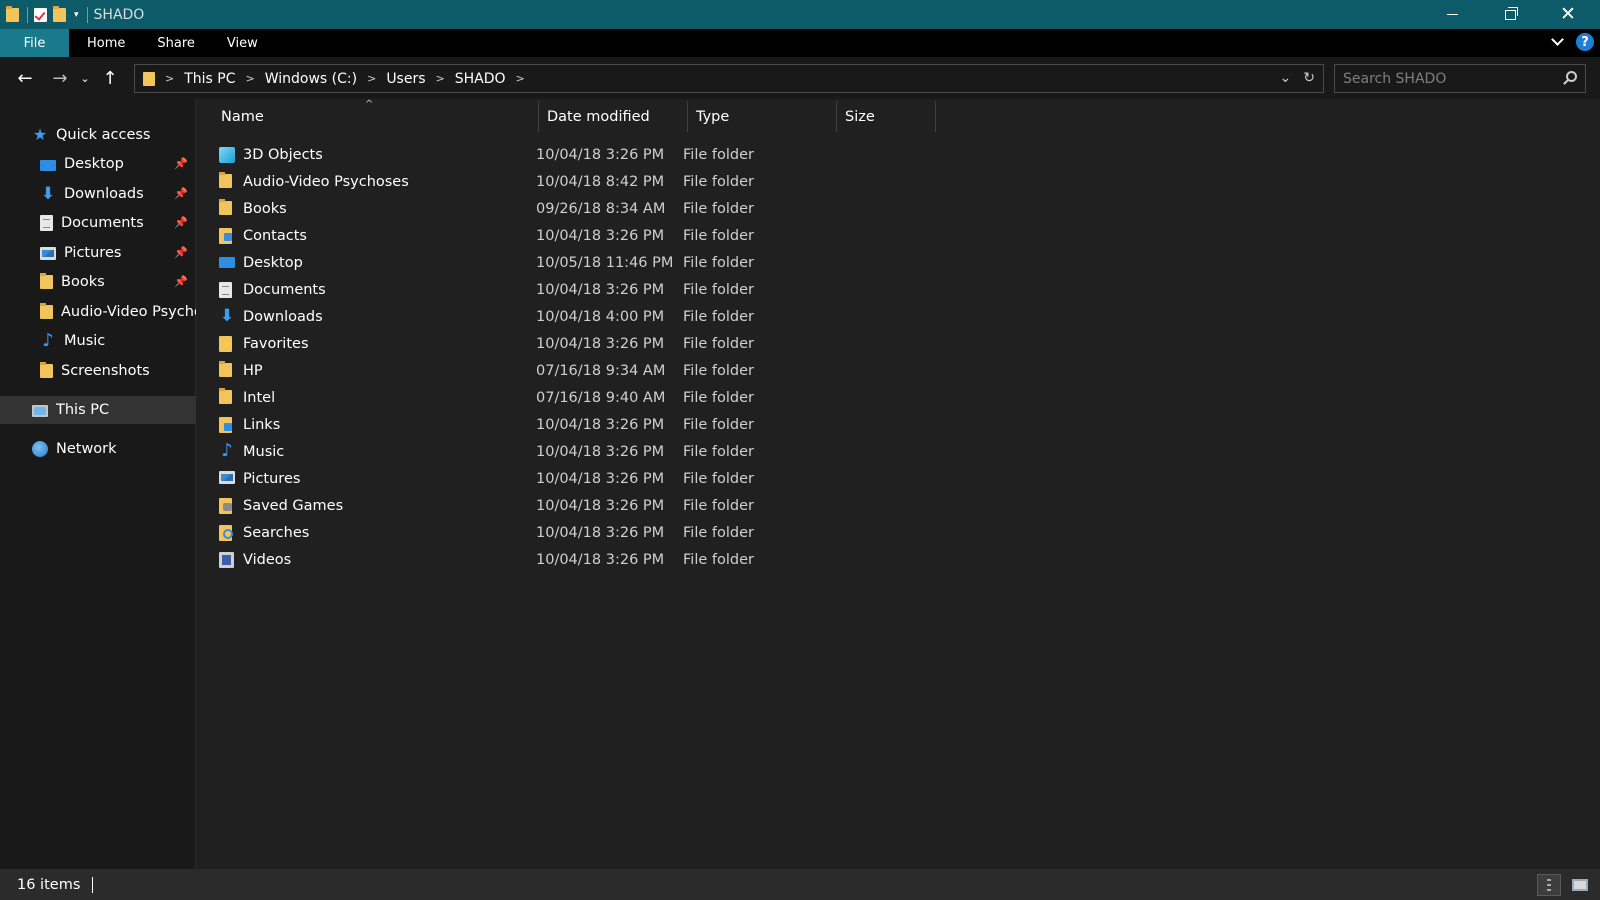 This screenshot has height=900, width=1600. What do you see at coordinates (34, 43) in the screenshot?
I see `tab-file: File` at bounding box center [34, 43].